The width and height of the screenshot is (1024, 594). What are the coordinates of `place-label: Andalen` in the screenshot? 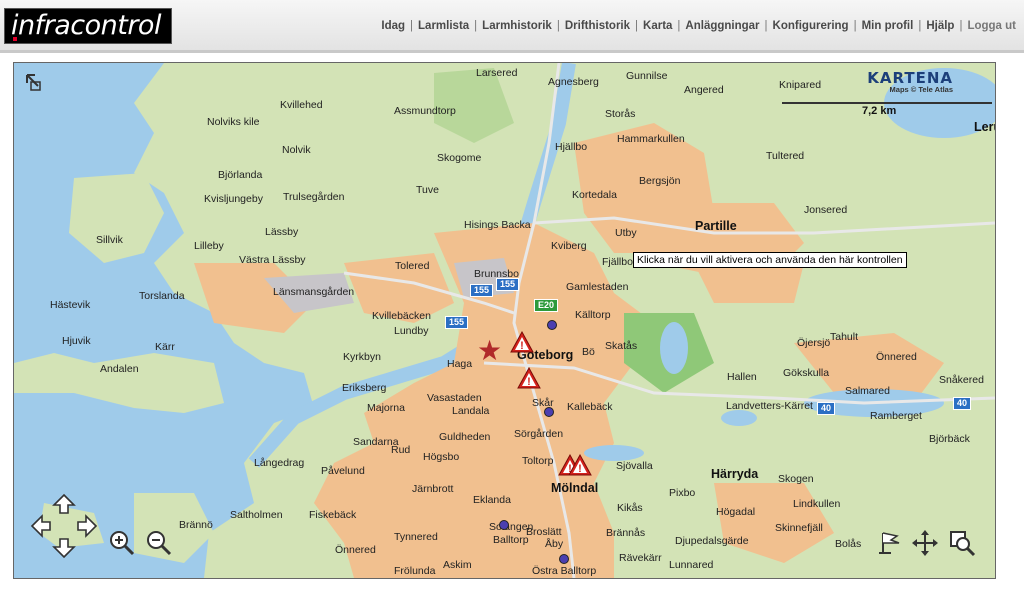 It's located at (119, 369).